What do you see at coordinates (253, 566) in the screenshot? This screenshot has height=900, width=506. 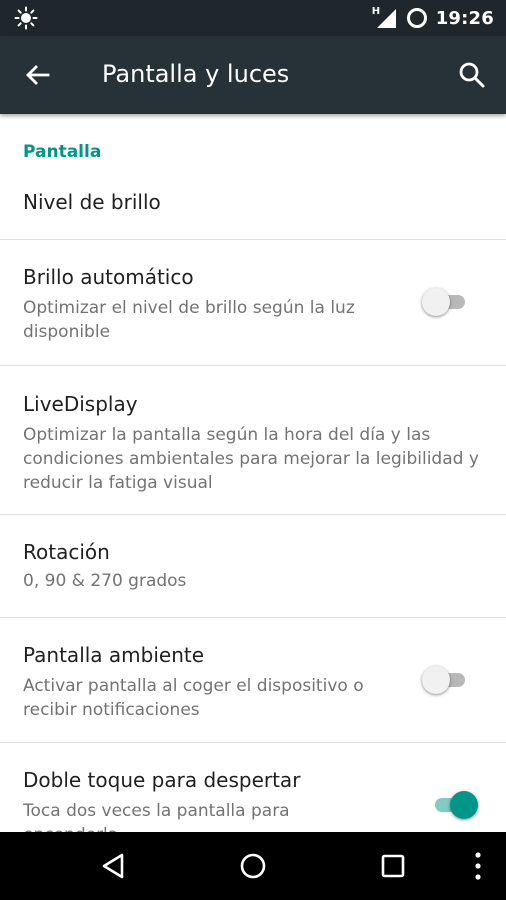 I see `setting-rotation: Rotación 0, 90 & 270 grados` at bounding box center [253, 566].